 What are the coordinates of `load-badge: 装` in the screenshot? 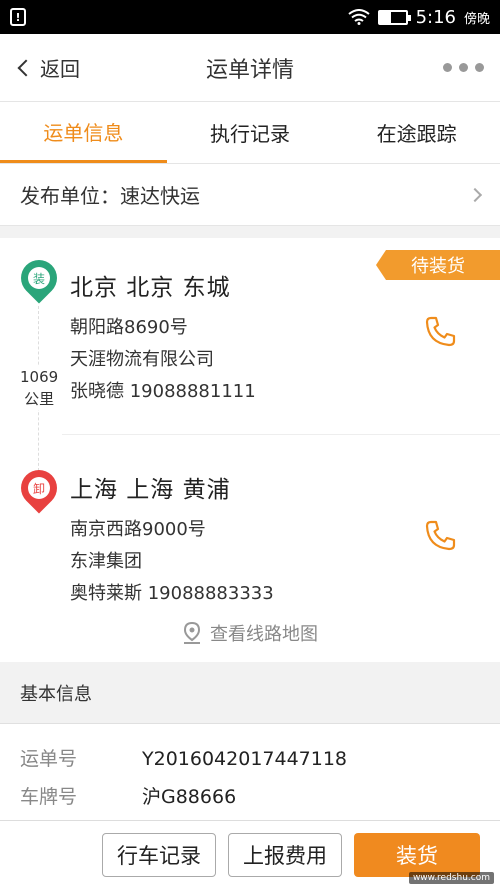 It's located at (39, 278).